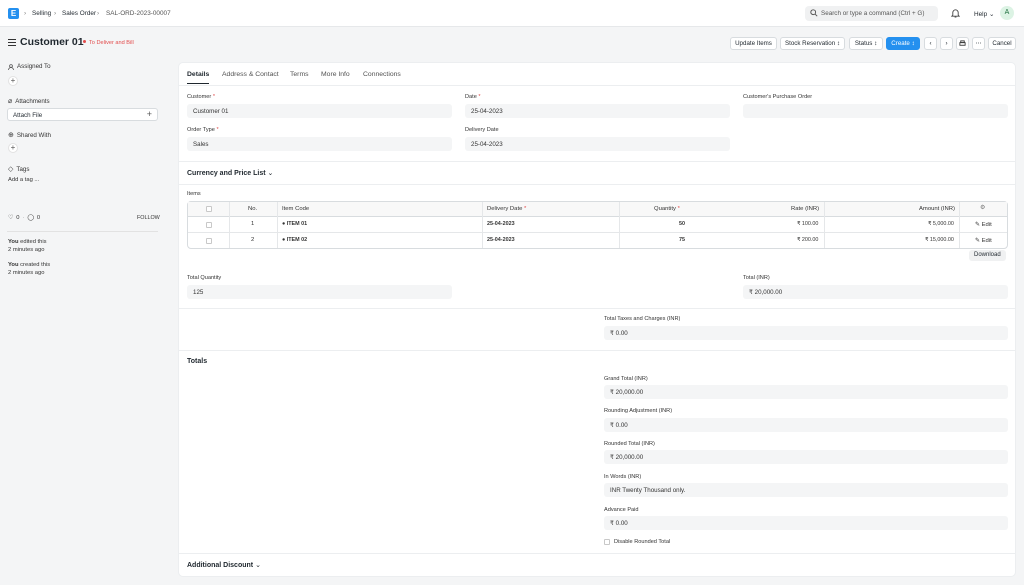  Describe the element at coordinates (23, 169) in the screenshot. I see `tags-label: Tags` at that location.